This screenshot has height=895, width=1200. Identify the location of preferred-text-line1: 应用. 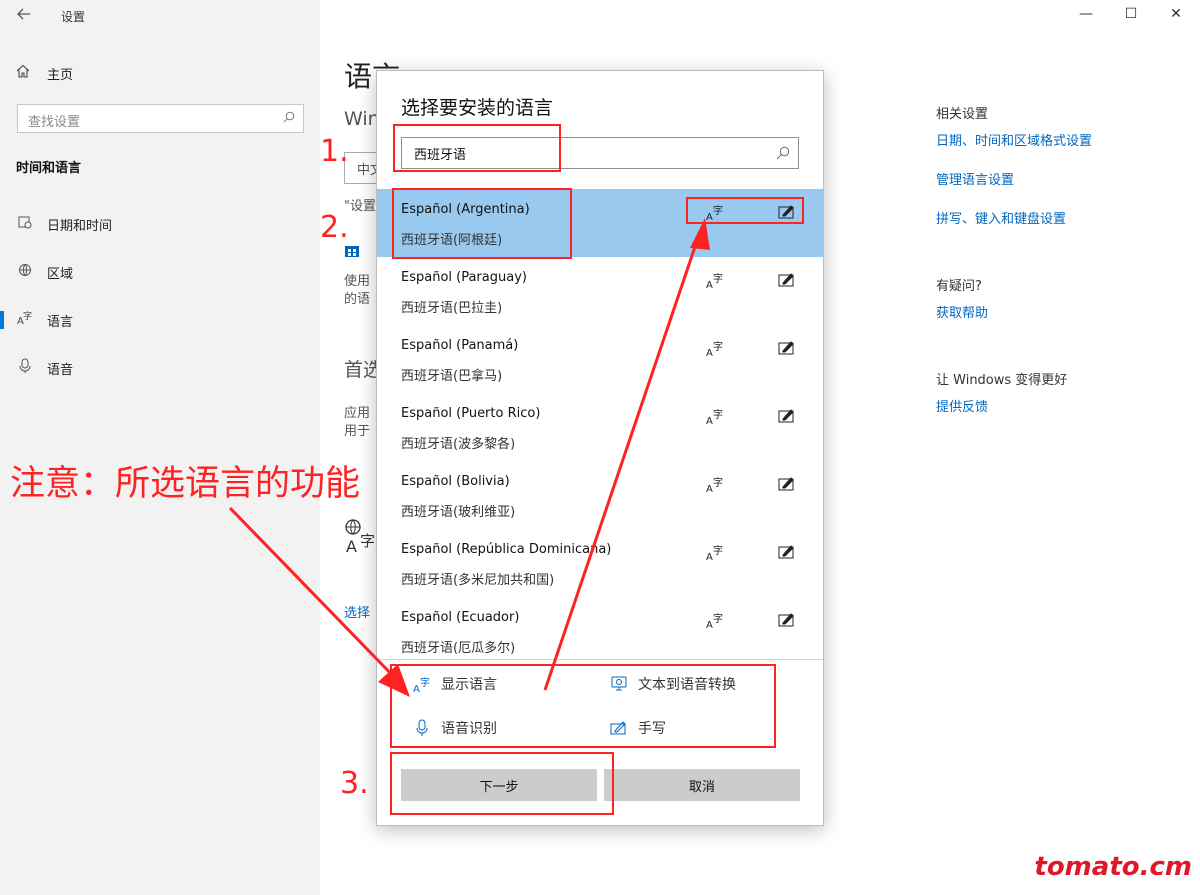
(357, 413).